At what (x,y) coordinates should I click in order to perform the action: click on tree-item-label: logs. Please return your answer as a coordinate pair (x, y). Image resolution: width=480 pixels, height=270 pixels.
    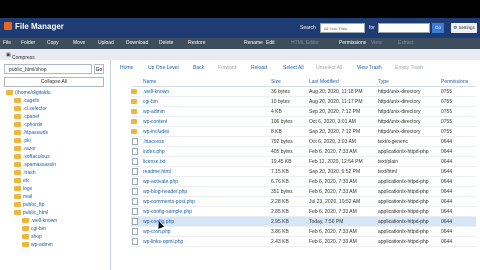
    Looking at the image, I should click on (28, 189).